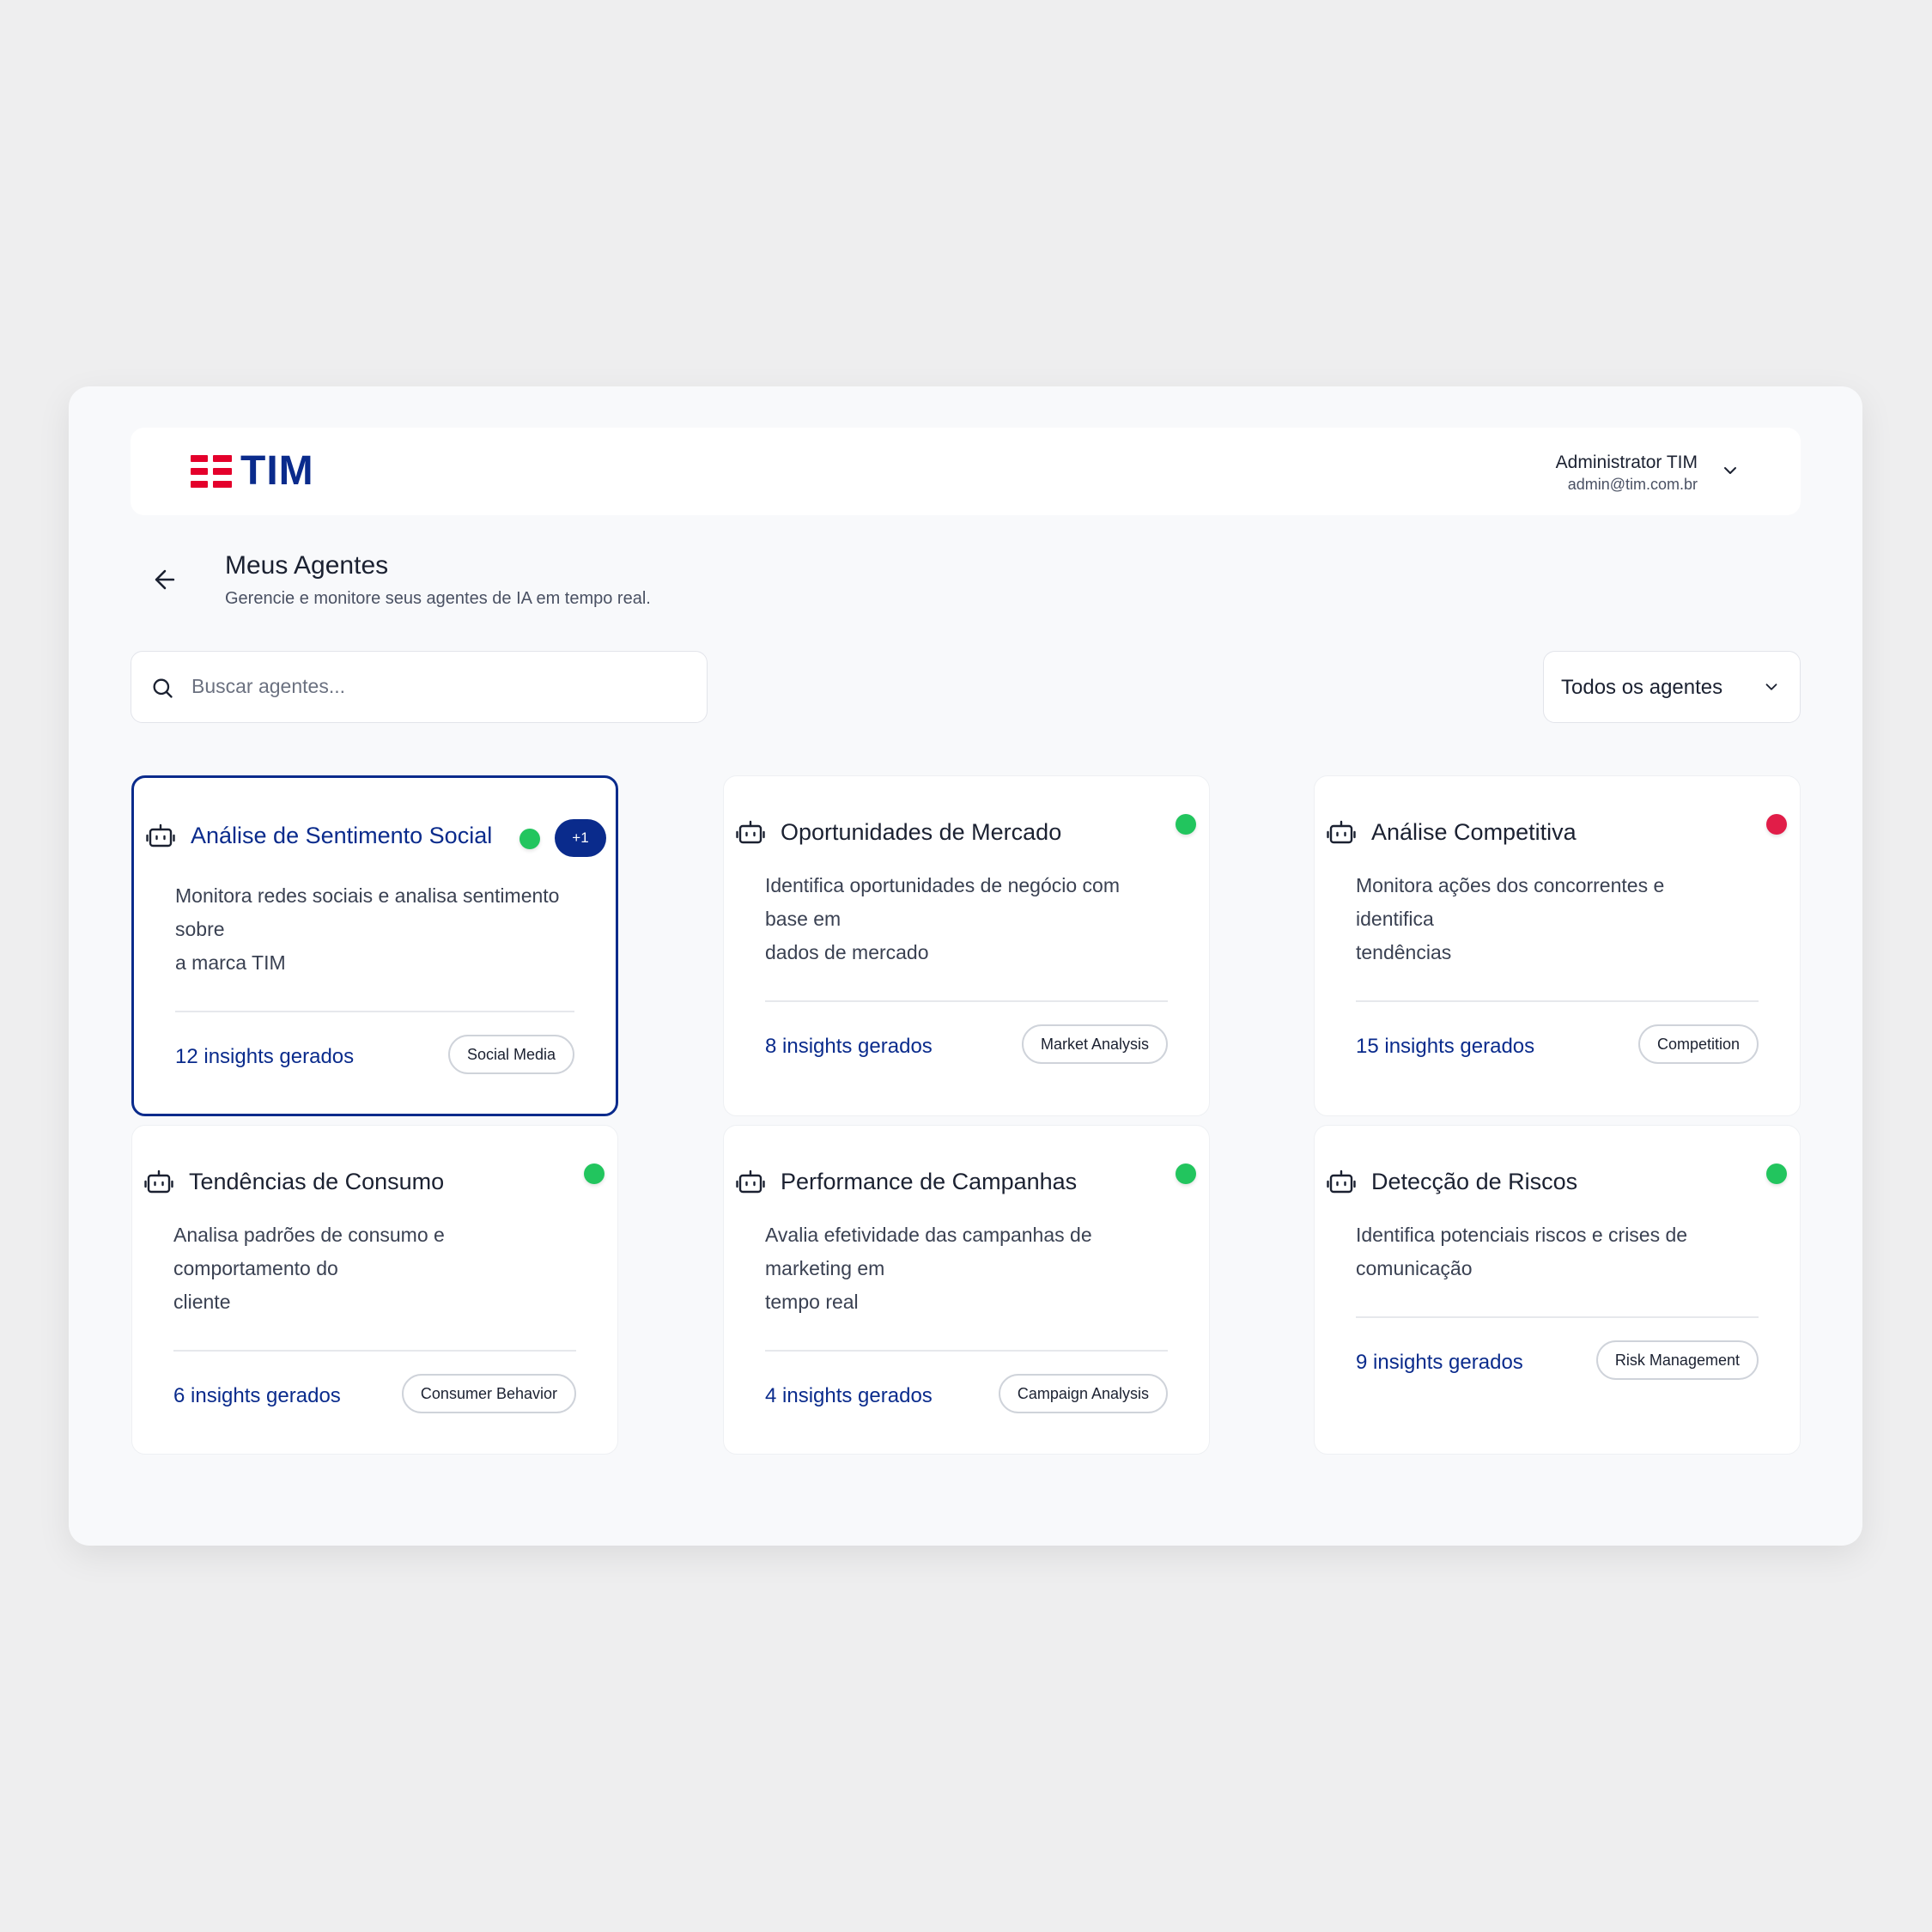  Describe the element at coordinates (929, 1181) in the screenshot. I see `agent-title: Performance de Campanhas` at that location.